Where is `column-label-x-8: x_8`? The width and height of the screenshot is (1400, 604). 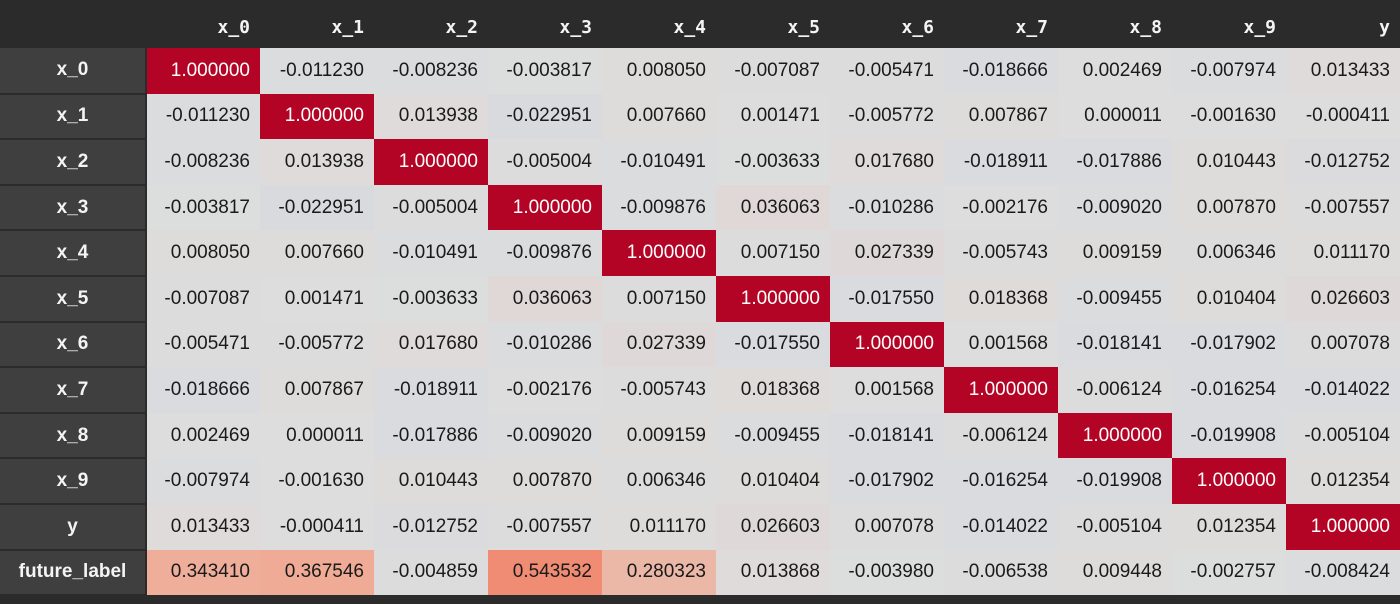
column-label-x-8: x_8 is located at coordinates (1115, 24).